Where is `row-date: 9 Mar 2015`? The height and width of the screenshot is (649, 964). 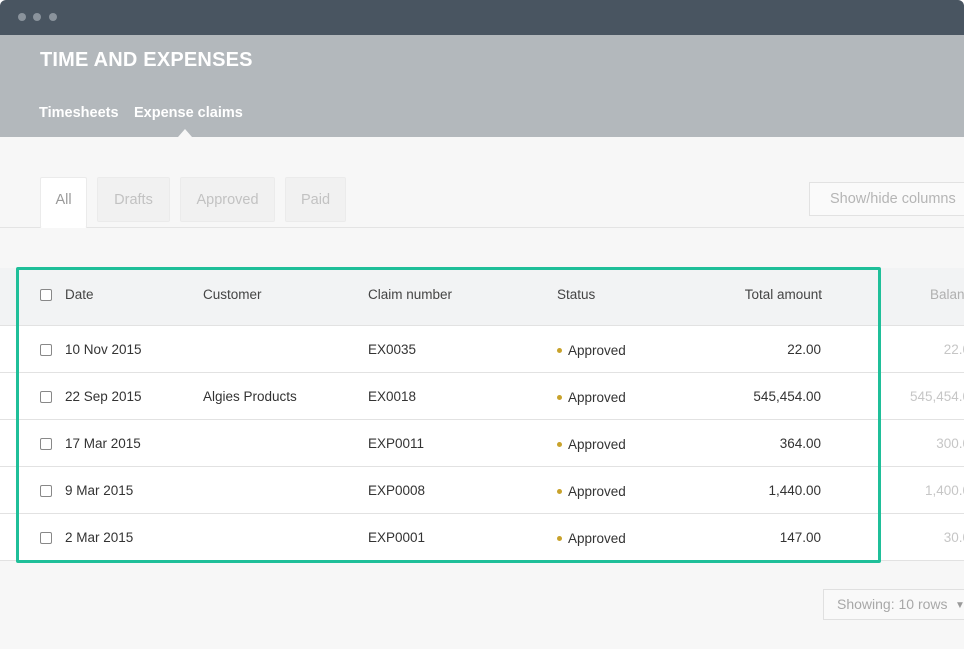 row-date: 9 Mar 2015 is located at coordinates (99, 490).